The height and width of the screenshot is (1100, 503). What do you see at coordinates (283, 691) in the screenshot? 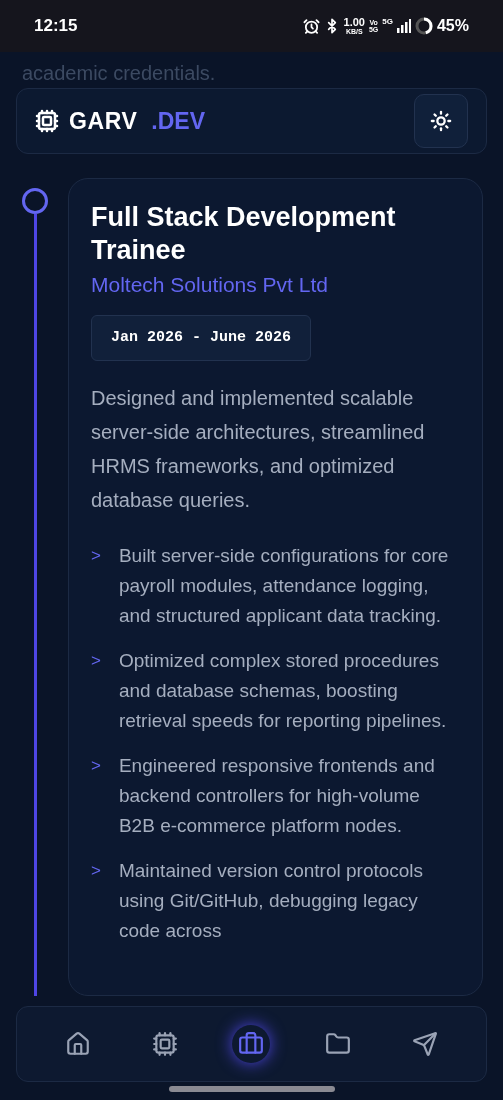
I see `bullet-text: Optimized complex stored procedures and database schemas, boosting retrieval speeds for reporting pipelines.` at bounding box center [283, 691].